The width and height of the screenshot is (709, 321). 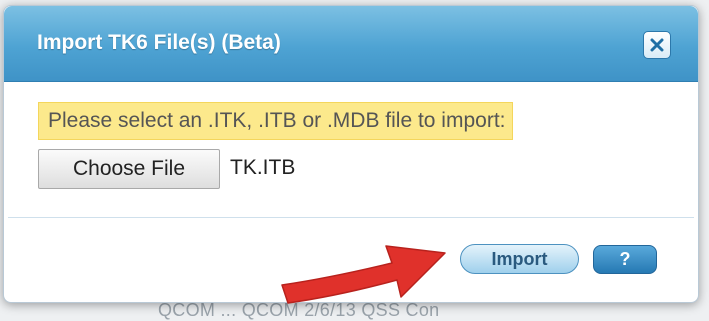 I want to click on import-button: Import, so click(x=519, y=259).